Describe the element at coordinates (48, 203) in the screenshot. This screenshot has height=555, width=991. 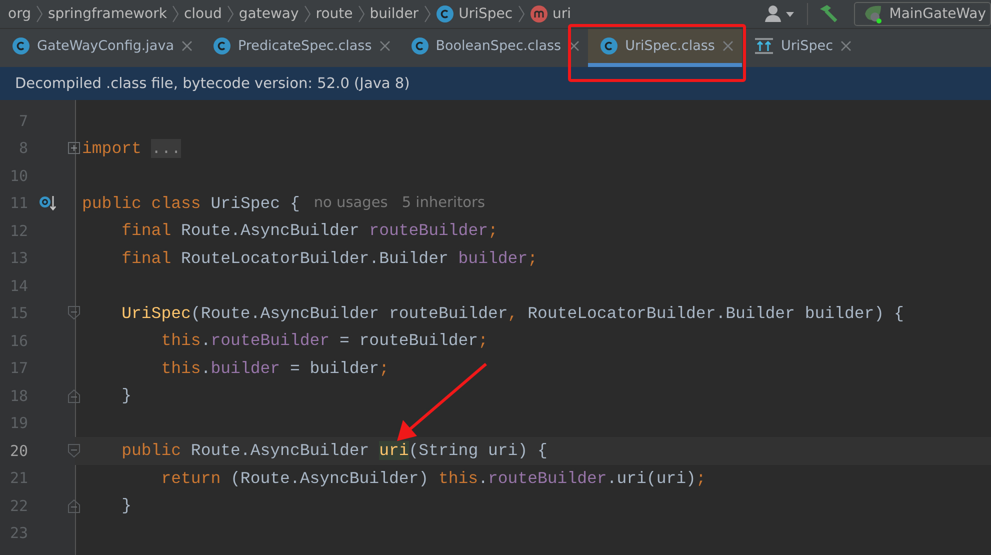
I see `implemented-icon` at that location.